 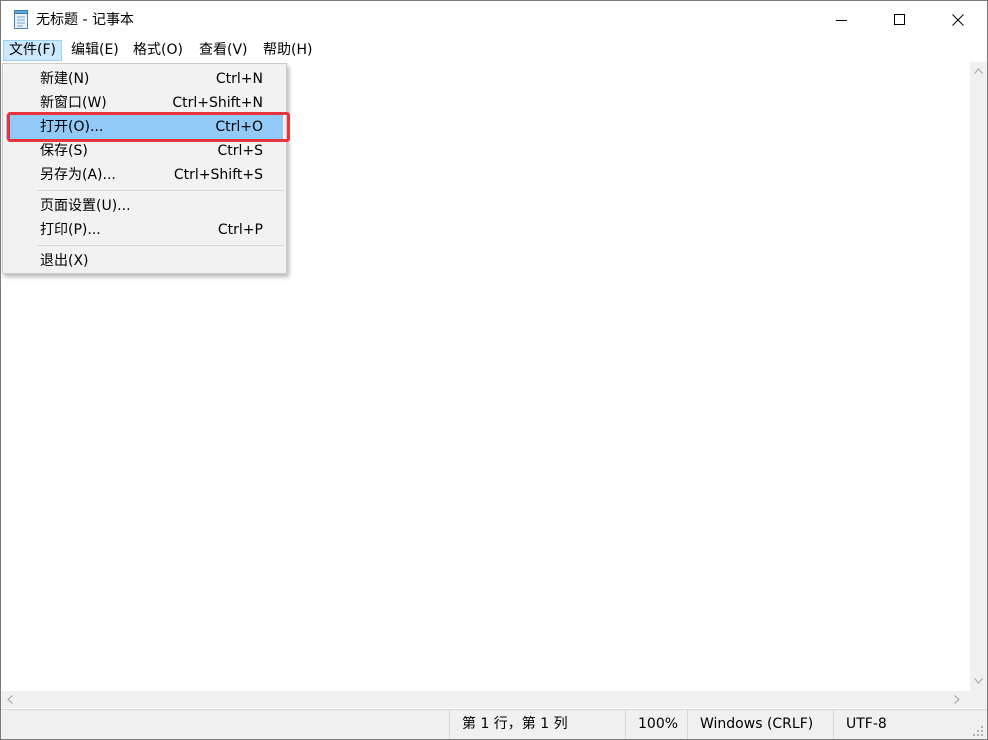 I want to click on scroll-right-icon, so click(x=957, y=699).